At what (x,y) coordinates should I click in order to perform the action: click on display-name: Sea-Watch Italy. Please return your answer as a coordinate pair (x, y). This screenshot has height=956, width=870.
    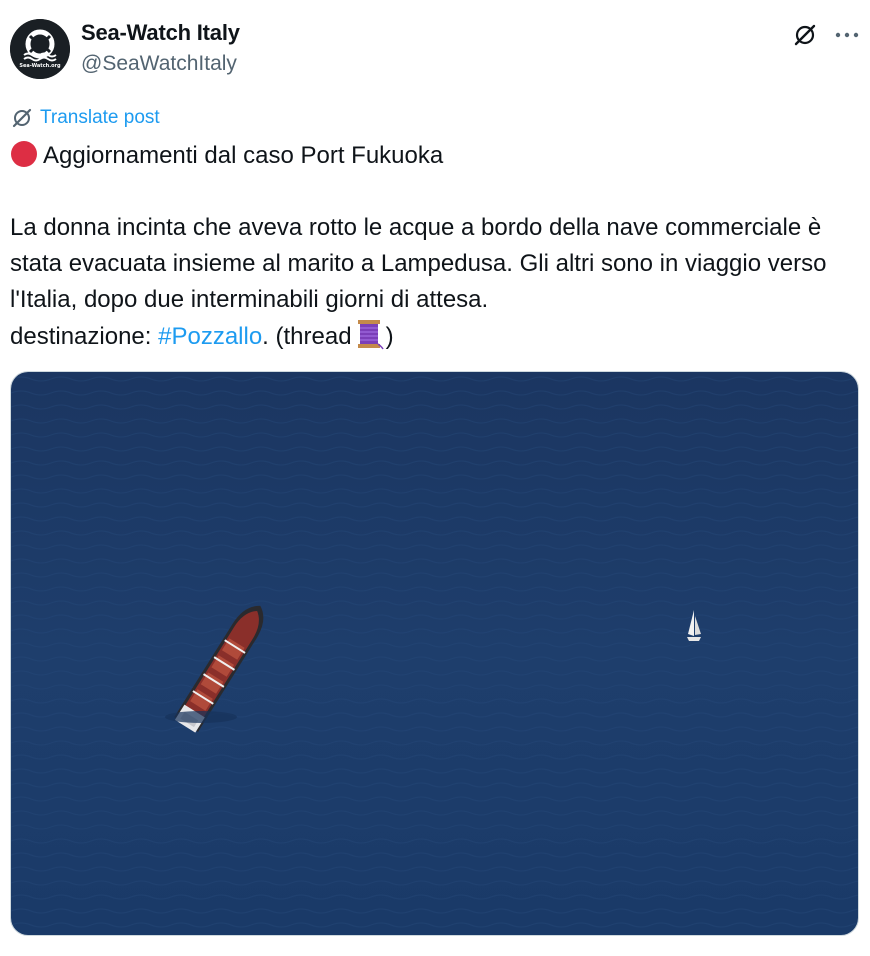
    Looking at the image, I should click on (160, 33).